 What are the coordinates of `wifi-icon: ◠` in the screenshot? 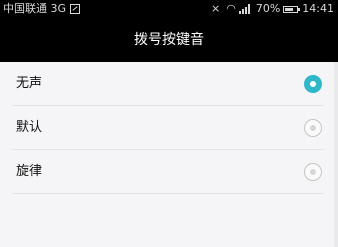 It's located at (231, 8).